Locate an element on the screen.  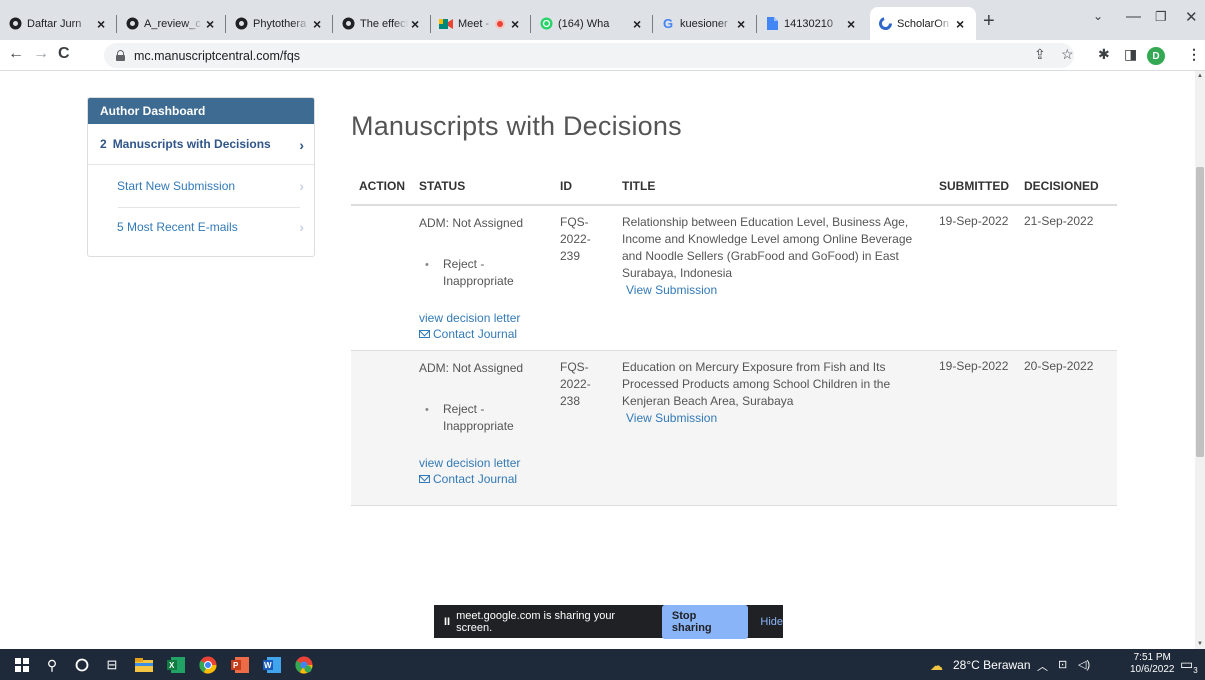
word-icon: W is located at coordinates (272, 665).